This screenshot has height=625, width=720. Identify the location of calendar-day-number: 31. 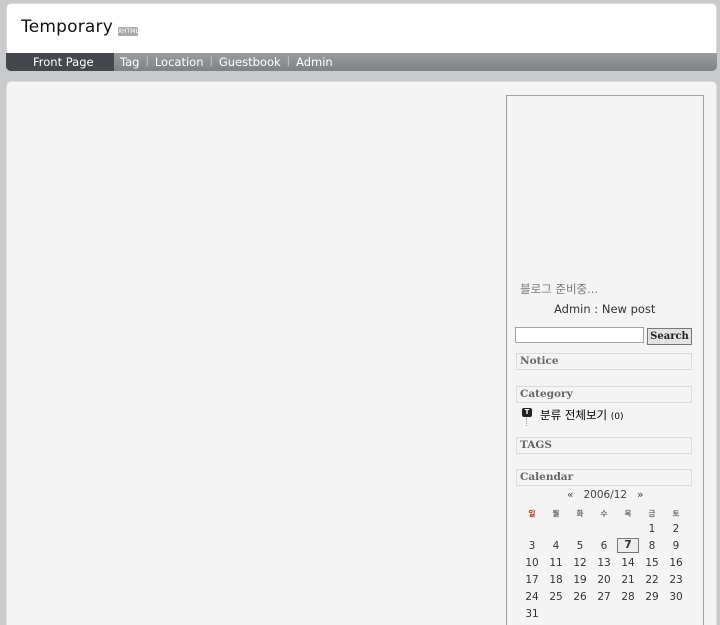
(531, 614).